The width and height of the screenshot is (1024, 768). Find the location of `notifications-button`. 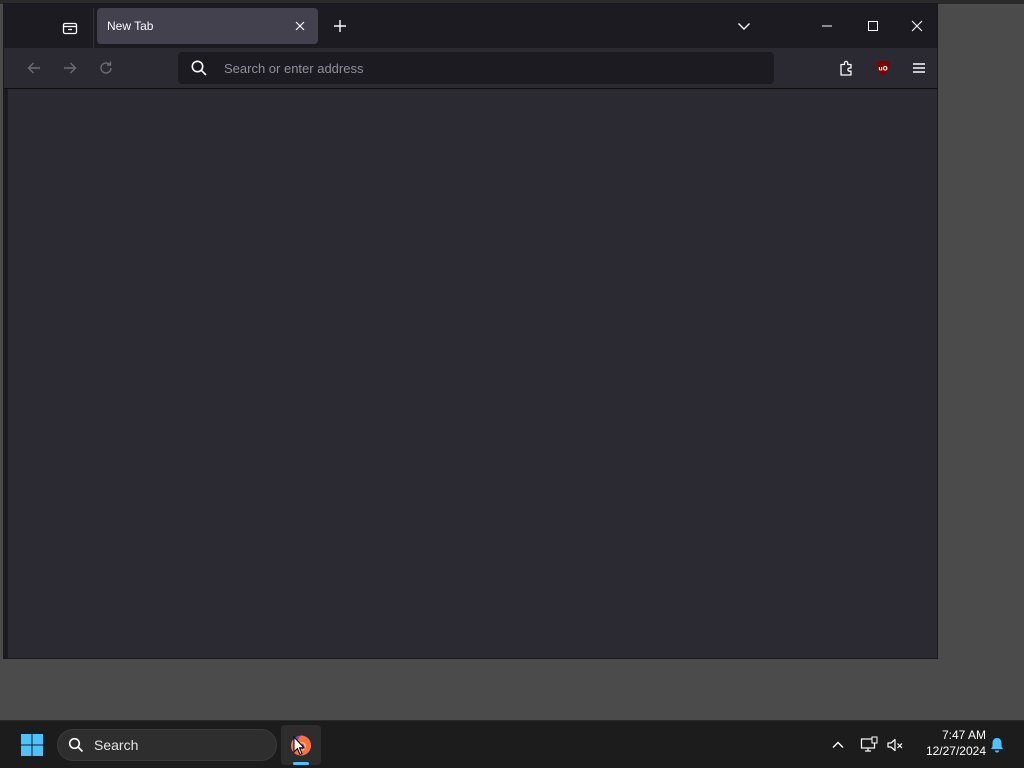

notifications-button is located at coordinates (997, 745).